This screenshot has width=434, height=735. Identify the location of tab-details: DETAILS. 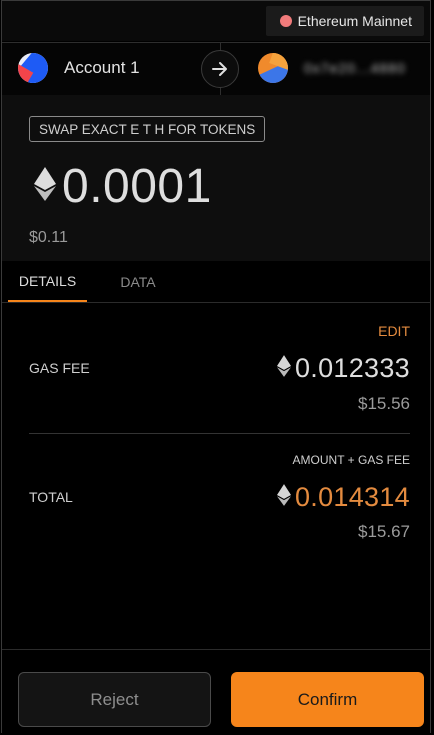
(47, 281).